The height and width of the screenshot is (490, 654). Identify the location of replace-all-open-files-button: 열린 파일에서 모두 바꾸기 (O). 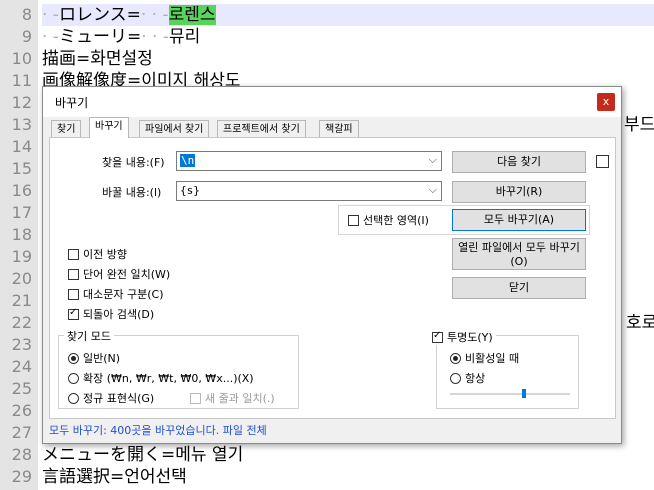
(519, 254).